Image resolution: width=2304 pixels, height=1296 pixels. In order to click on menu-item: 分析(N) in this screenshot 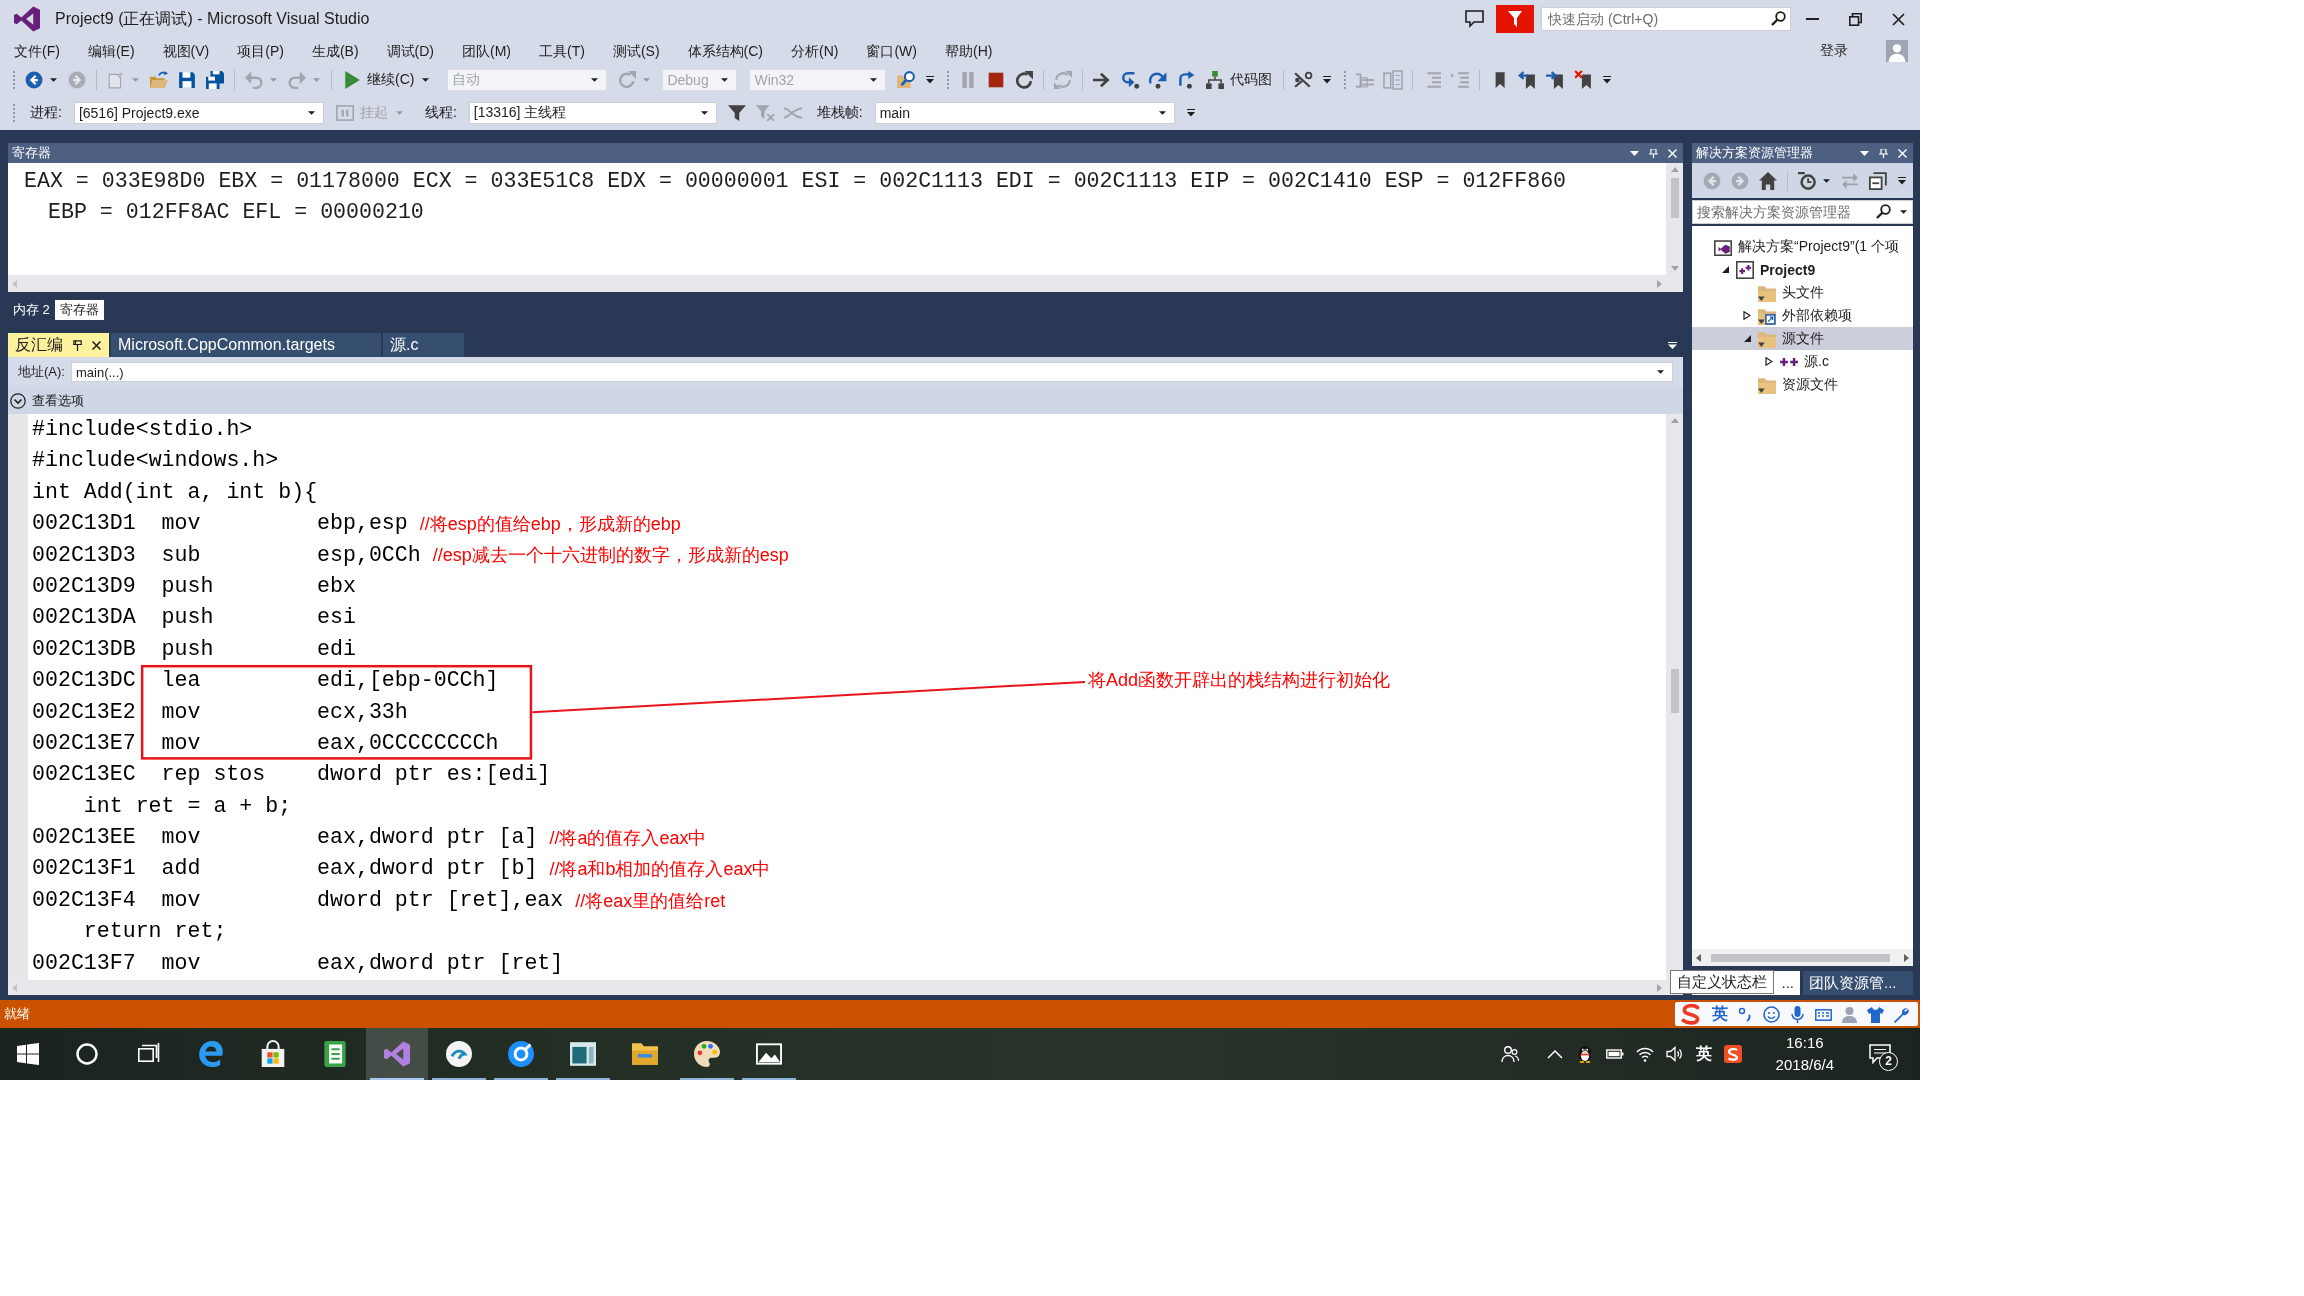, I will do `click(815, 51)`.